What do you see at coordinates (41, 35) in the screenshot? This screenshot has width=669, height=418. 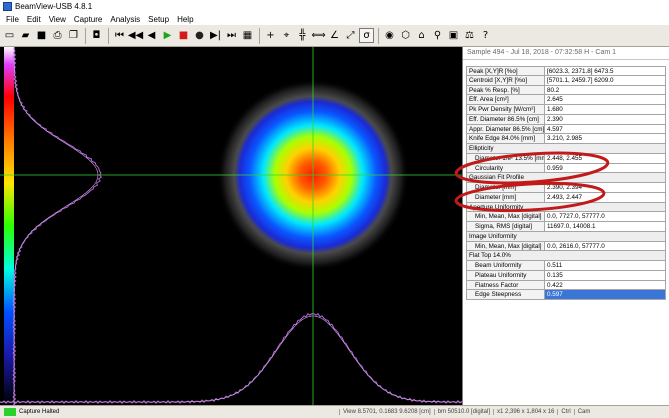 I see `save-button: ■` at bounding box center [41, 35].